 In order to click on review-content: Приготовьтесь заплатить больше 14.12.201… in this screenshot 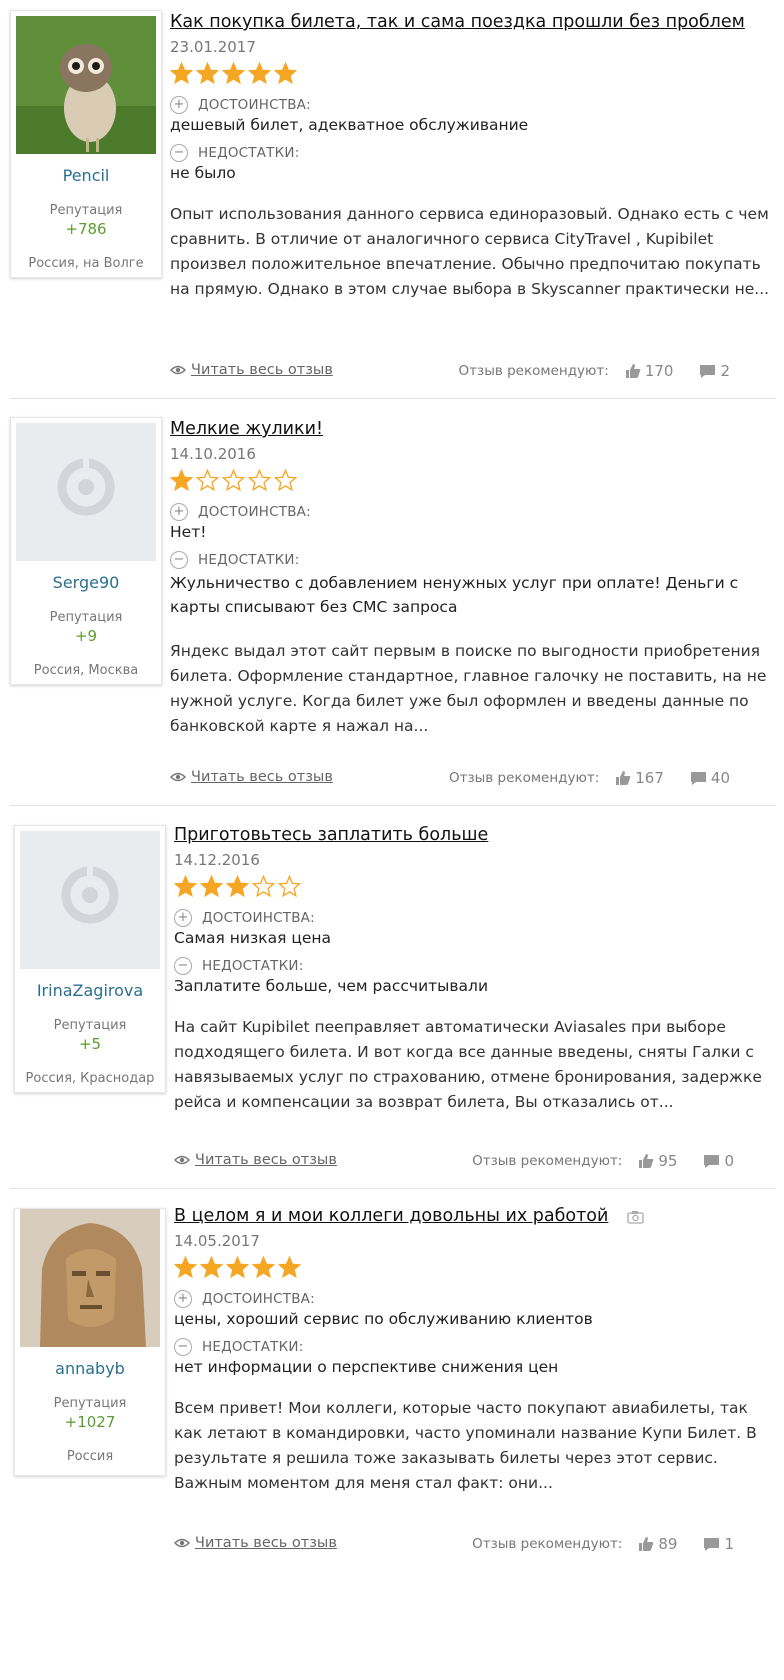, I will do `click(474, 970)`.